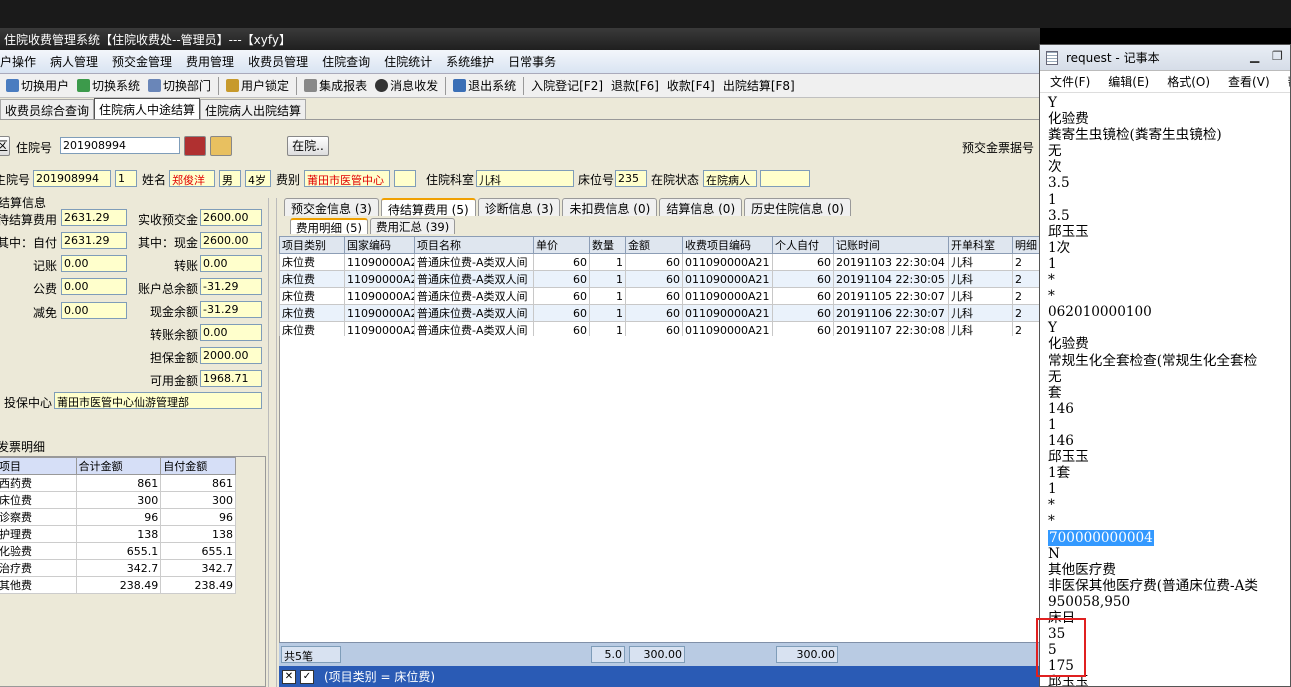 This screenshot has height=687, width=1291. I want to click on table-row: 化验费 655.1 655.1, so click(118, 551).